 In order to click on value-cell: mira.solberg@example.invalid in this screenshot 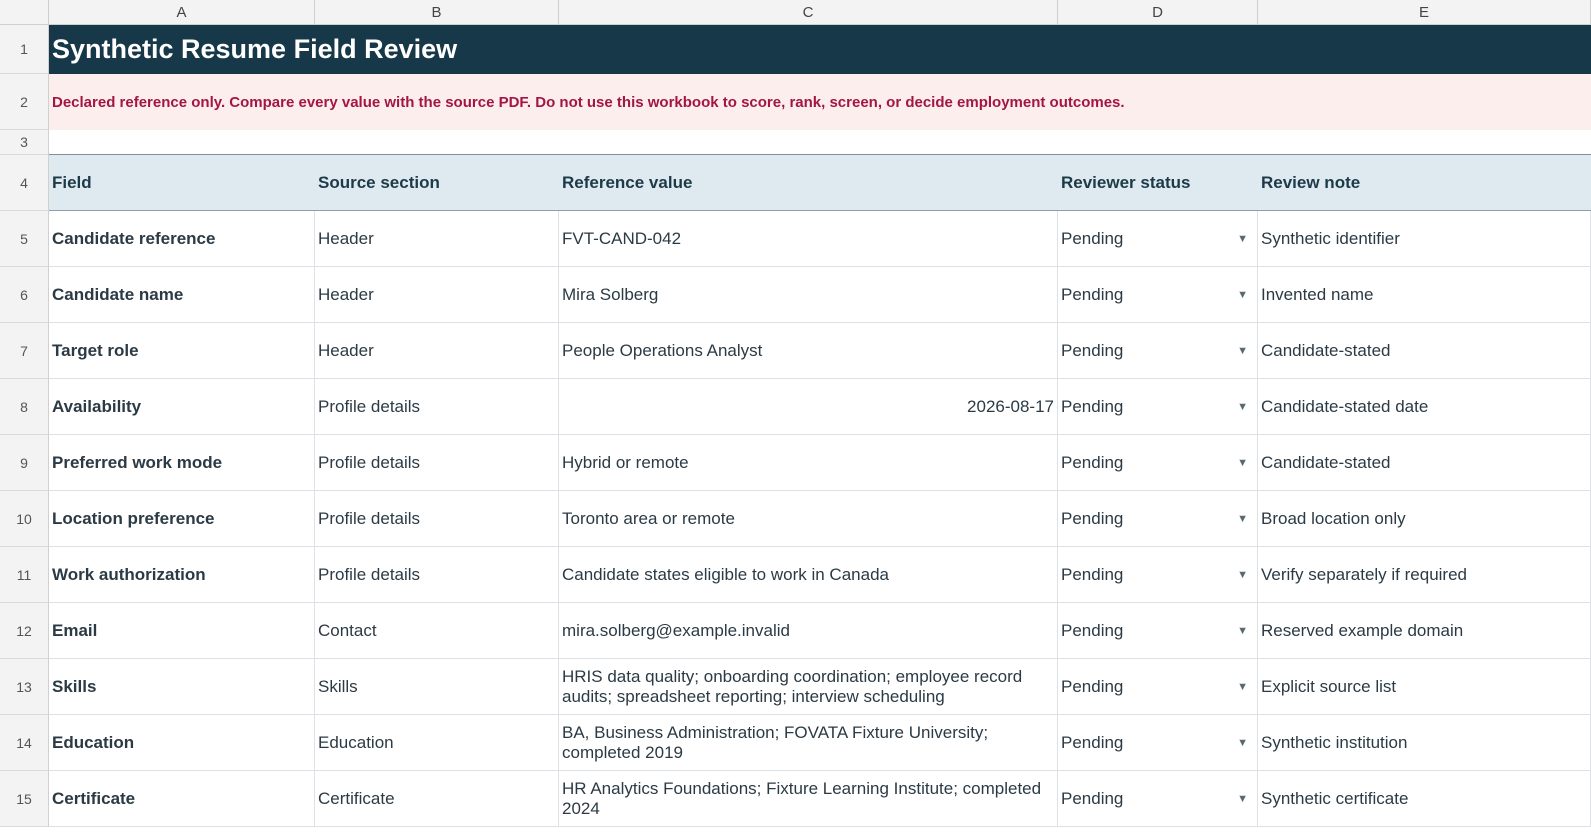, I will do `click(808, 631)`.